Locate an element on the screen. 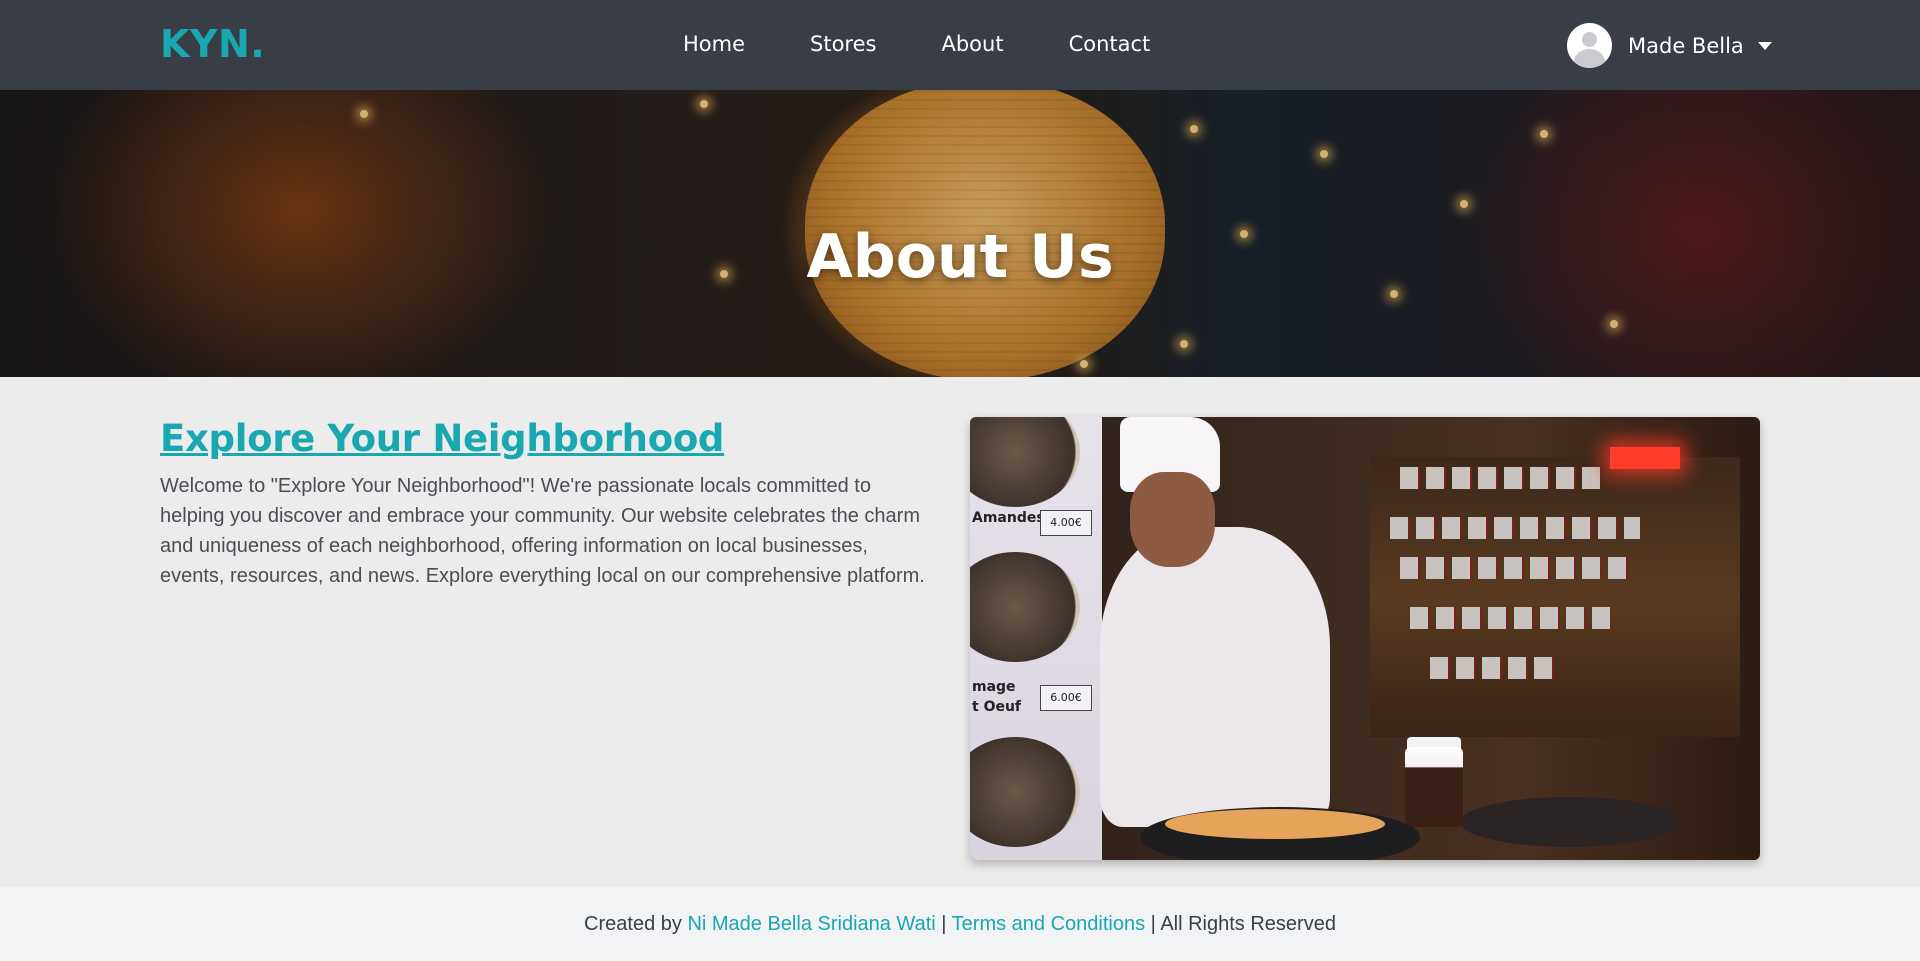  menu-item-amandes: Amandes is located at coordinates (1008, 518).